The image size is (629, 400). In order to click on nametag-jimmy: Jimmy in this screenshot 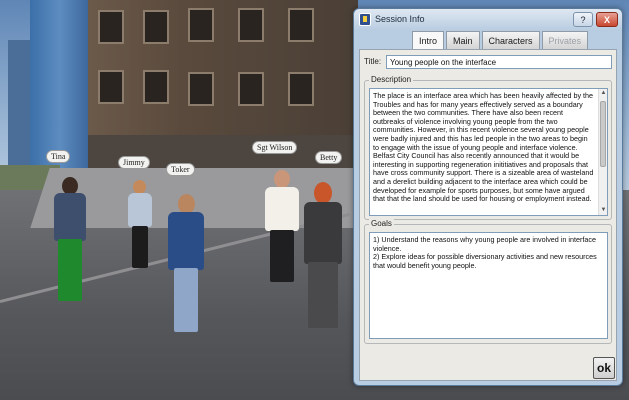, I will do `click(134, 162)`.